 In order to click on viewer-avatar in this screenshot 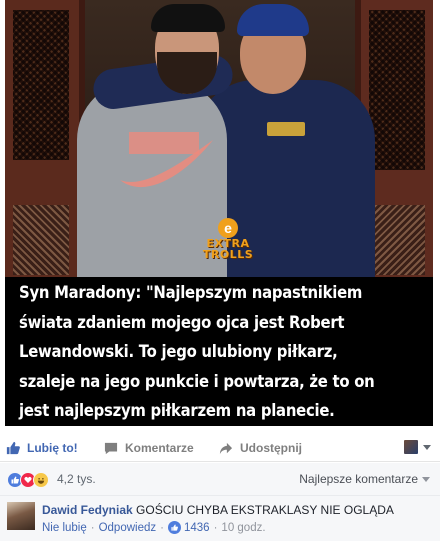, I will do `click(411, 447)`.